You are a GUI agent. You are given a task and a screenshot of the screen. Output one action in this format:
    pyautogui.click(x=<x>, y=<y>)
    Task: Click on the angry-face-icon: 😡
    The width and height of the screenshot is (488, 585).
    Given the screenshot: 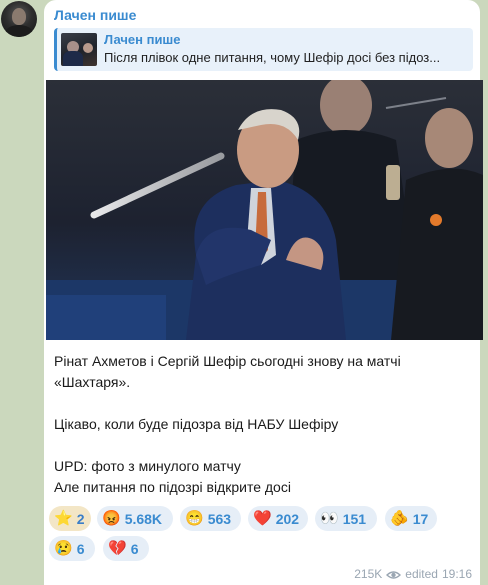 What is the action you would take?
    pyautogui.click(x=111, y=518)
    